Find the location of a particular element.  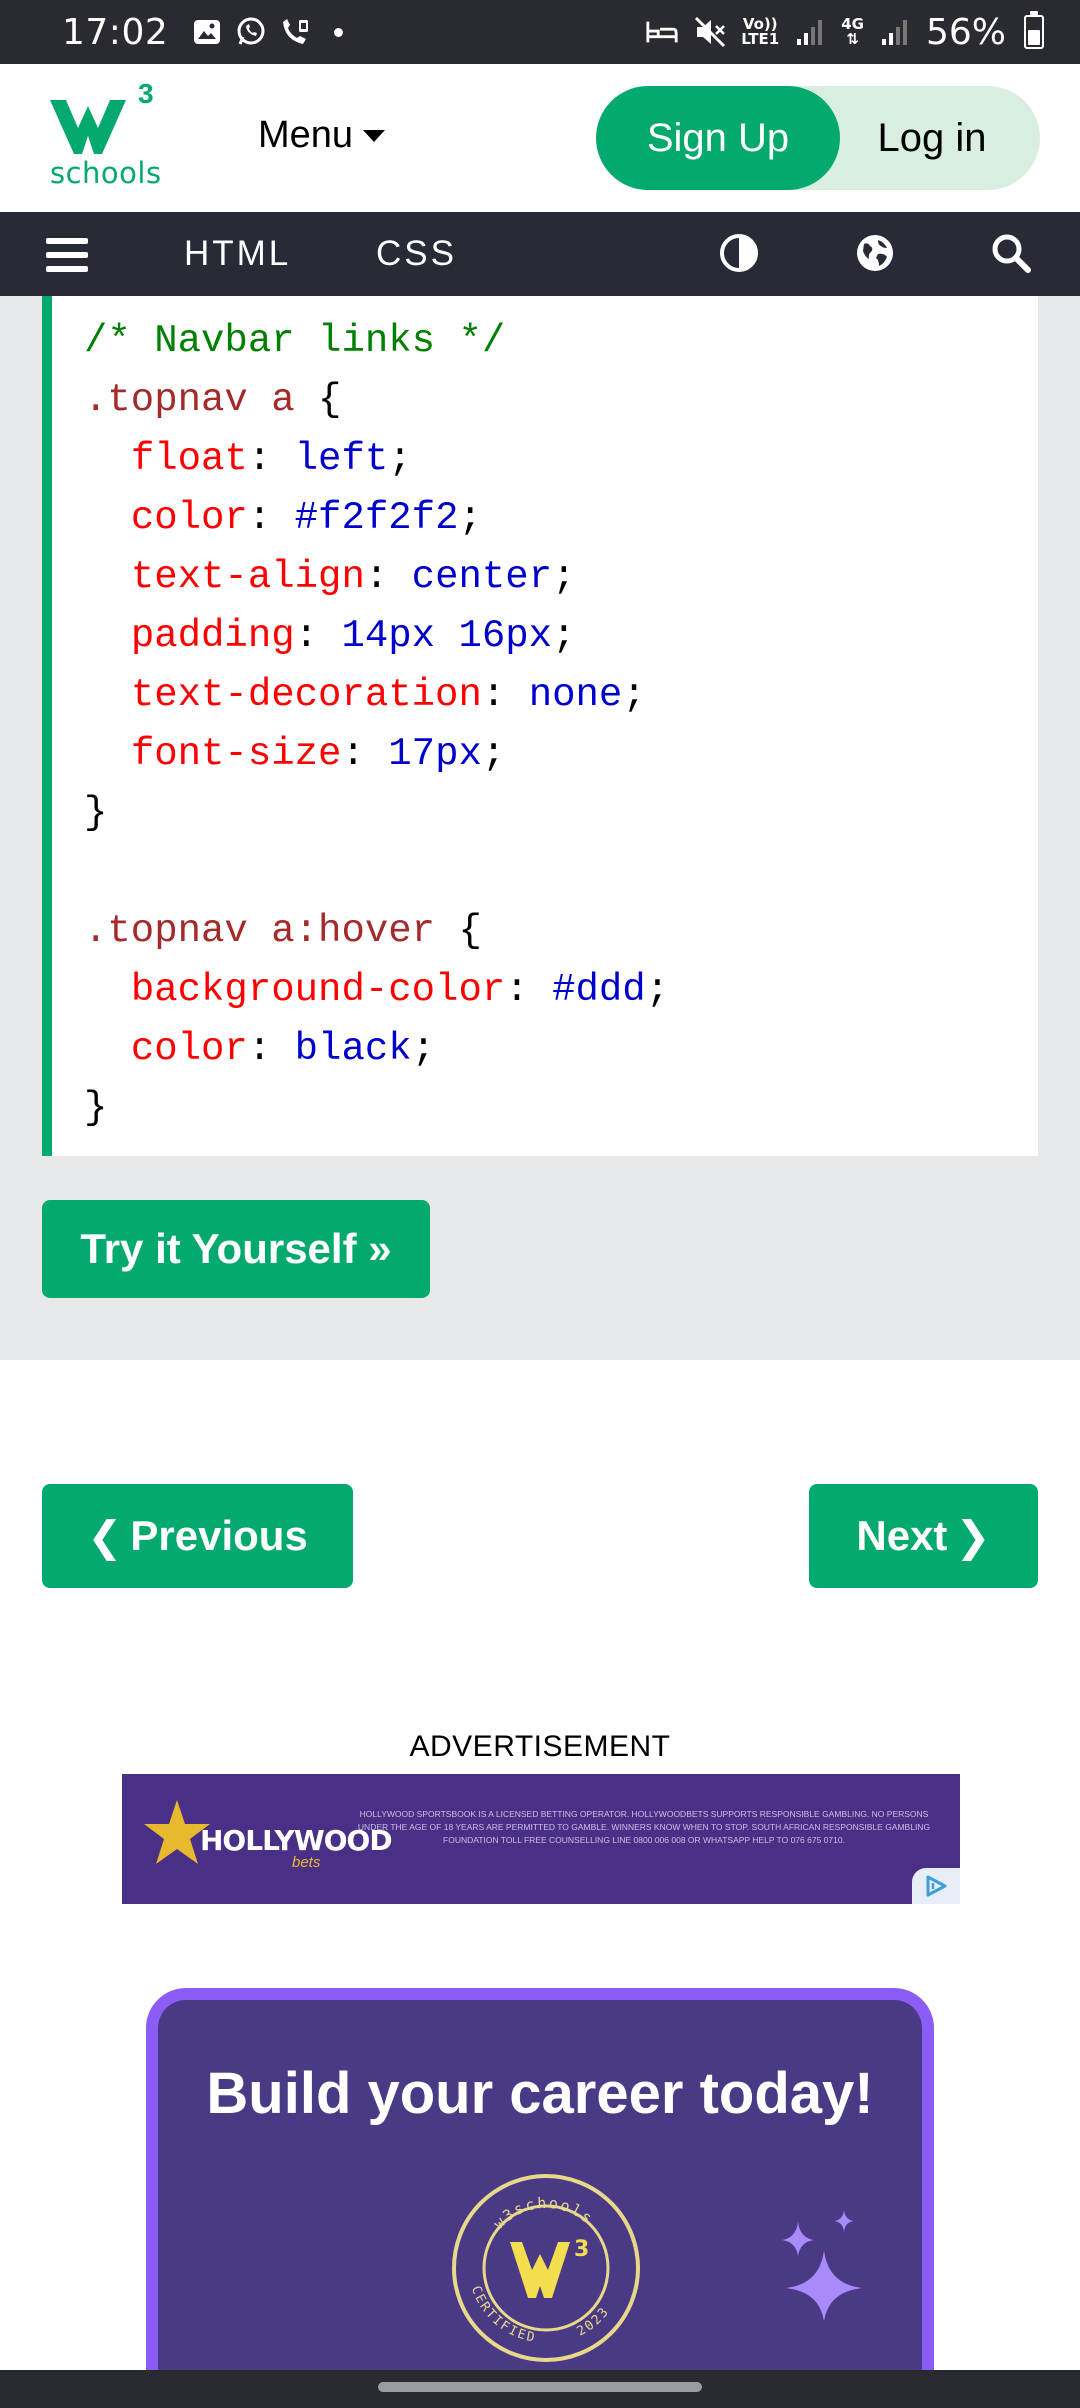

code-token-prop: font-size is located at coordinates (236, 754).